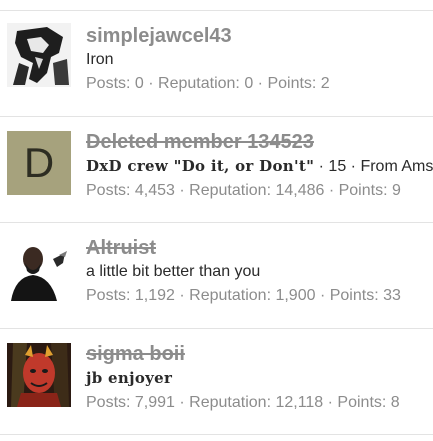 The height and width of the screenshot is (441, 433). What do you see at coordinates (200, 166) in the screenshot?
I see `member-title-text: DxD crew "Do it, or Don't"` at bounding box center [200, 166].